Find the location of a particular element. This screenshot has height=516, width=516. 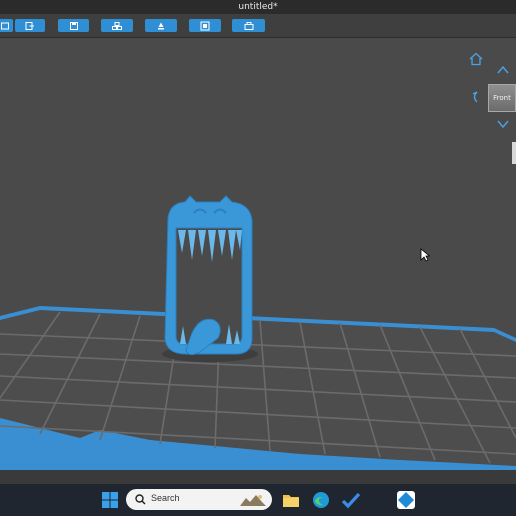

title-bar: untitled* is located at coordinates (258, 7).